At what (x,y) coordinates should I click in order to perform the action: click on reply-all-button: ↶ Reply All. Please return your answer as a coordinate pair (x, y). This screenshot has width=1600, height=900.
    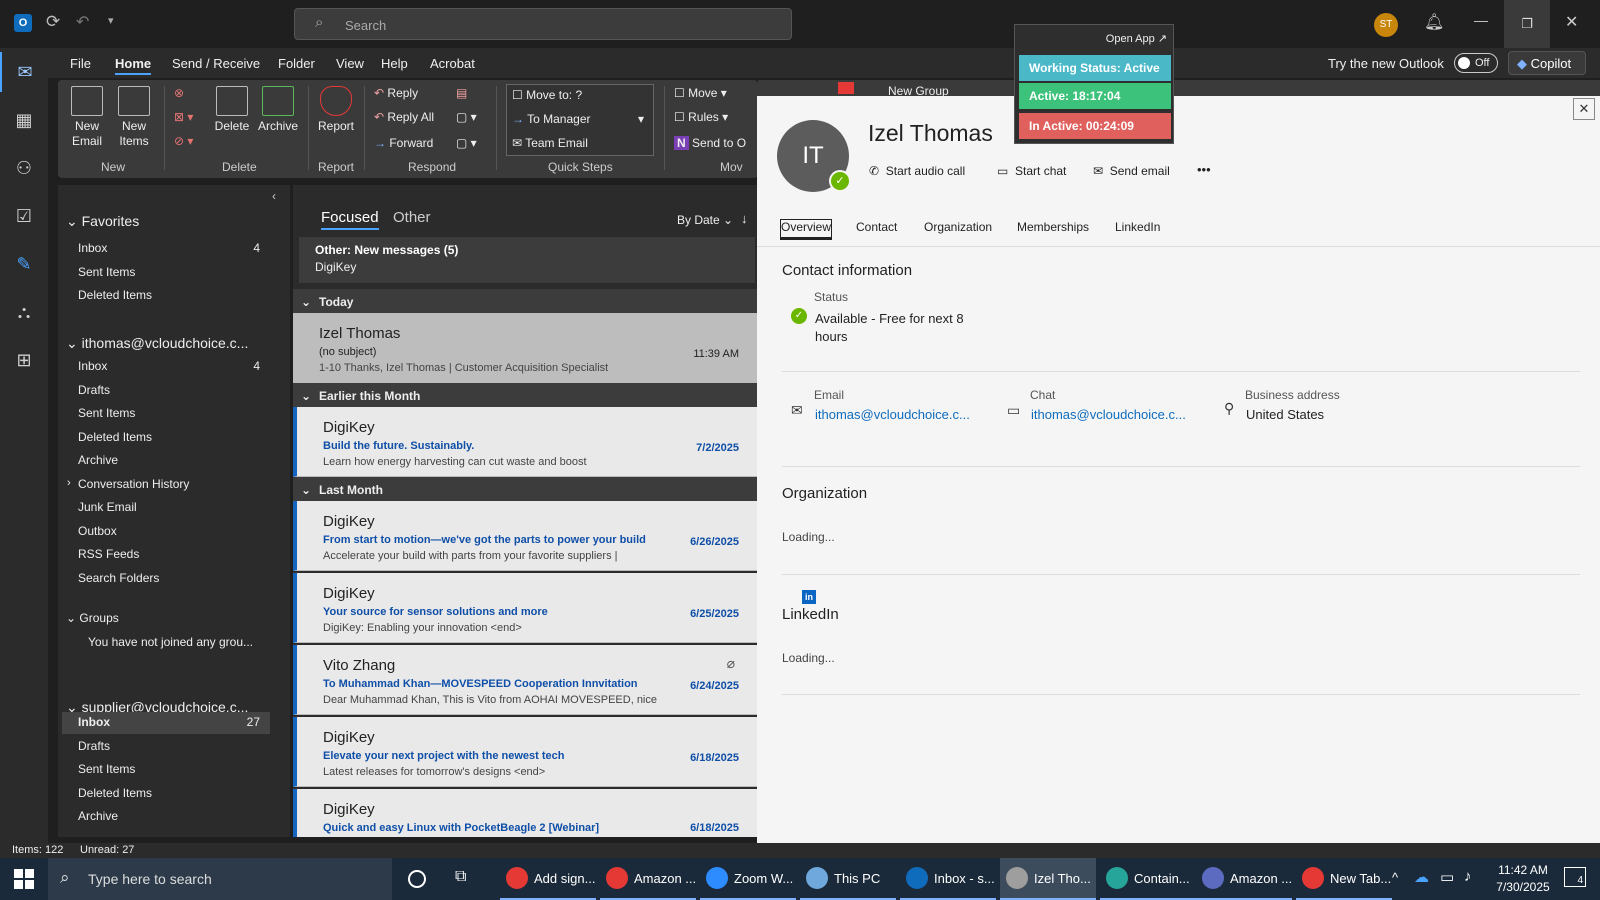
    Looking at the image, I should click on (404, 117).